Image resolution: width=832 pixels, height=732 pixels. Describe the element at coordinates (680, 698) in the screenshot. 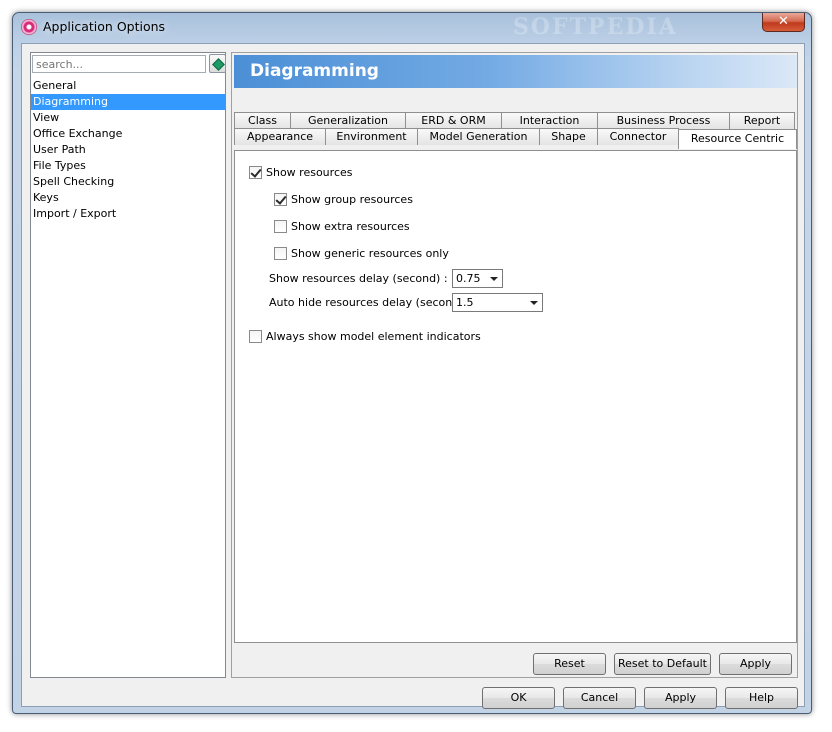

I see `dialog-apply-button: Apply` at that location.